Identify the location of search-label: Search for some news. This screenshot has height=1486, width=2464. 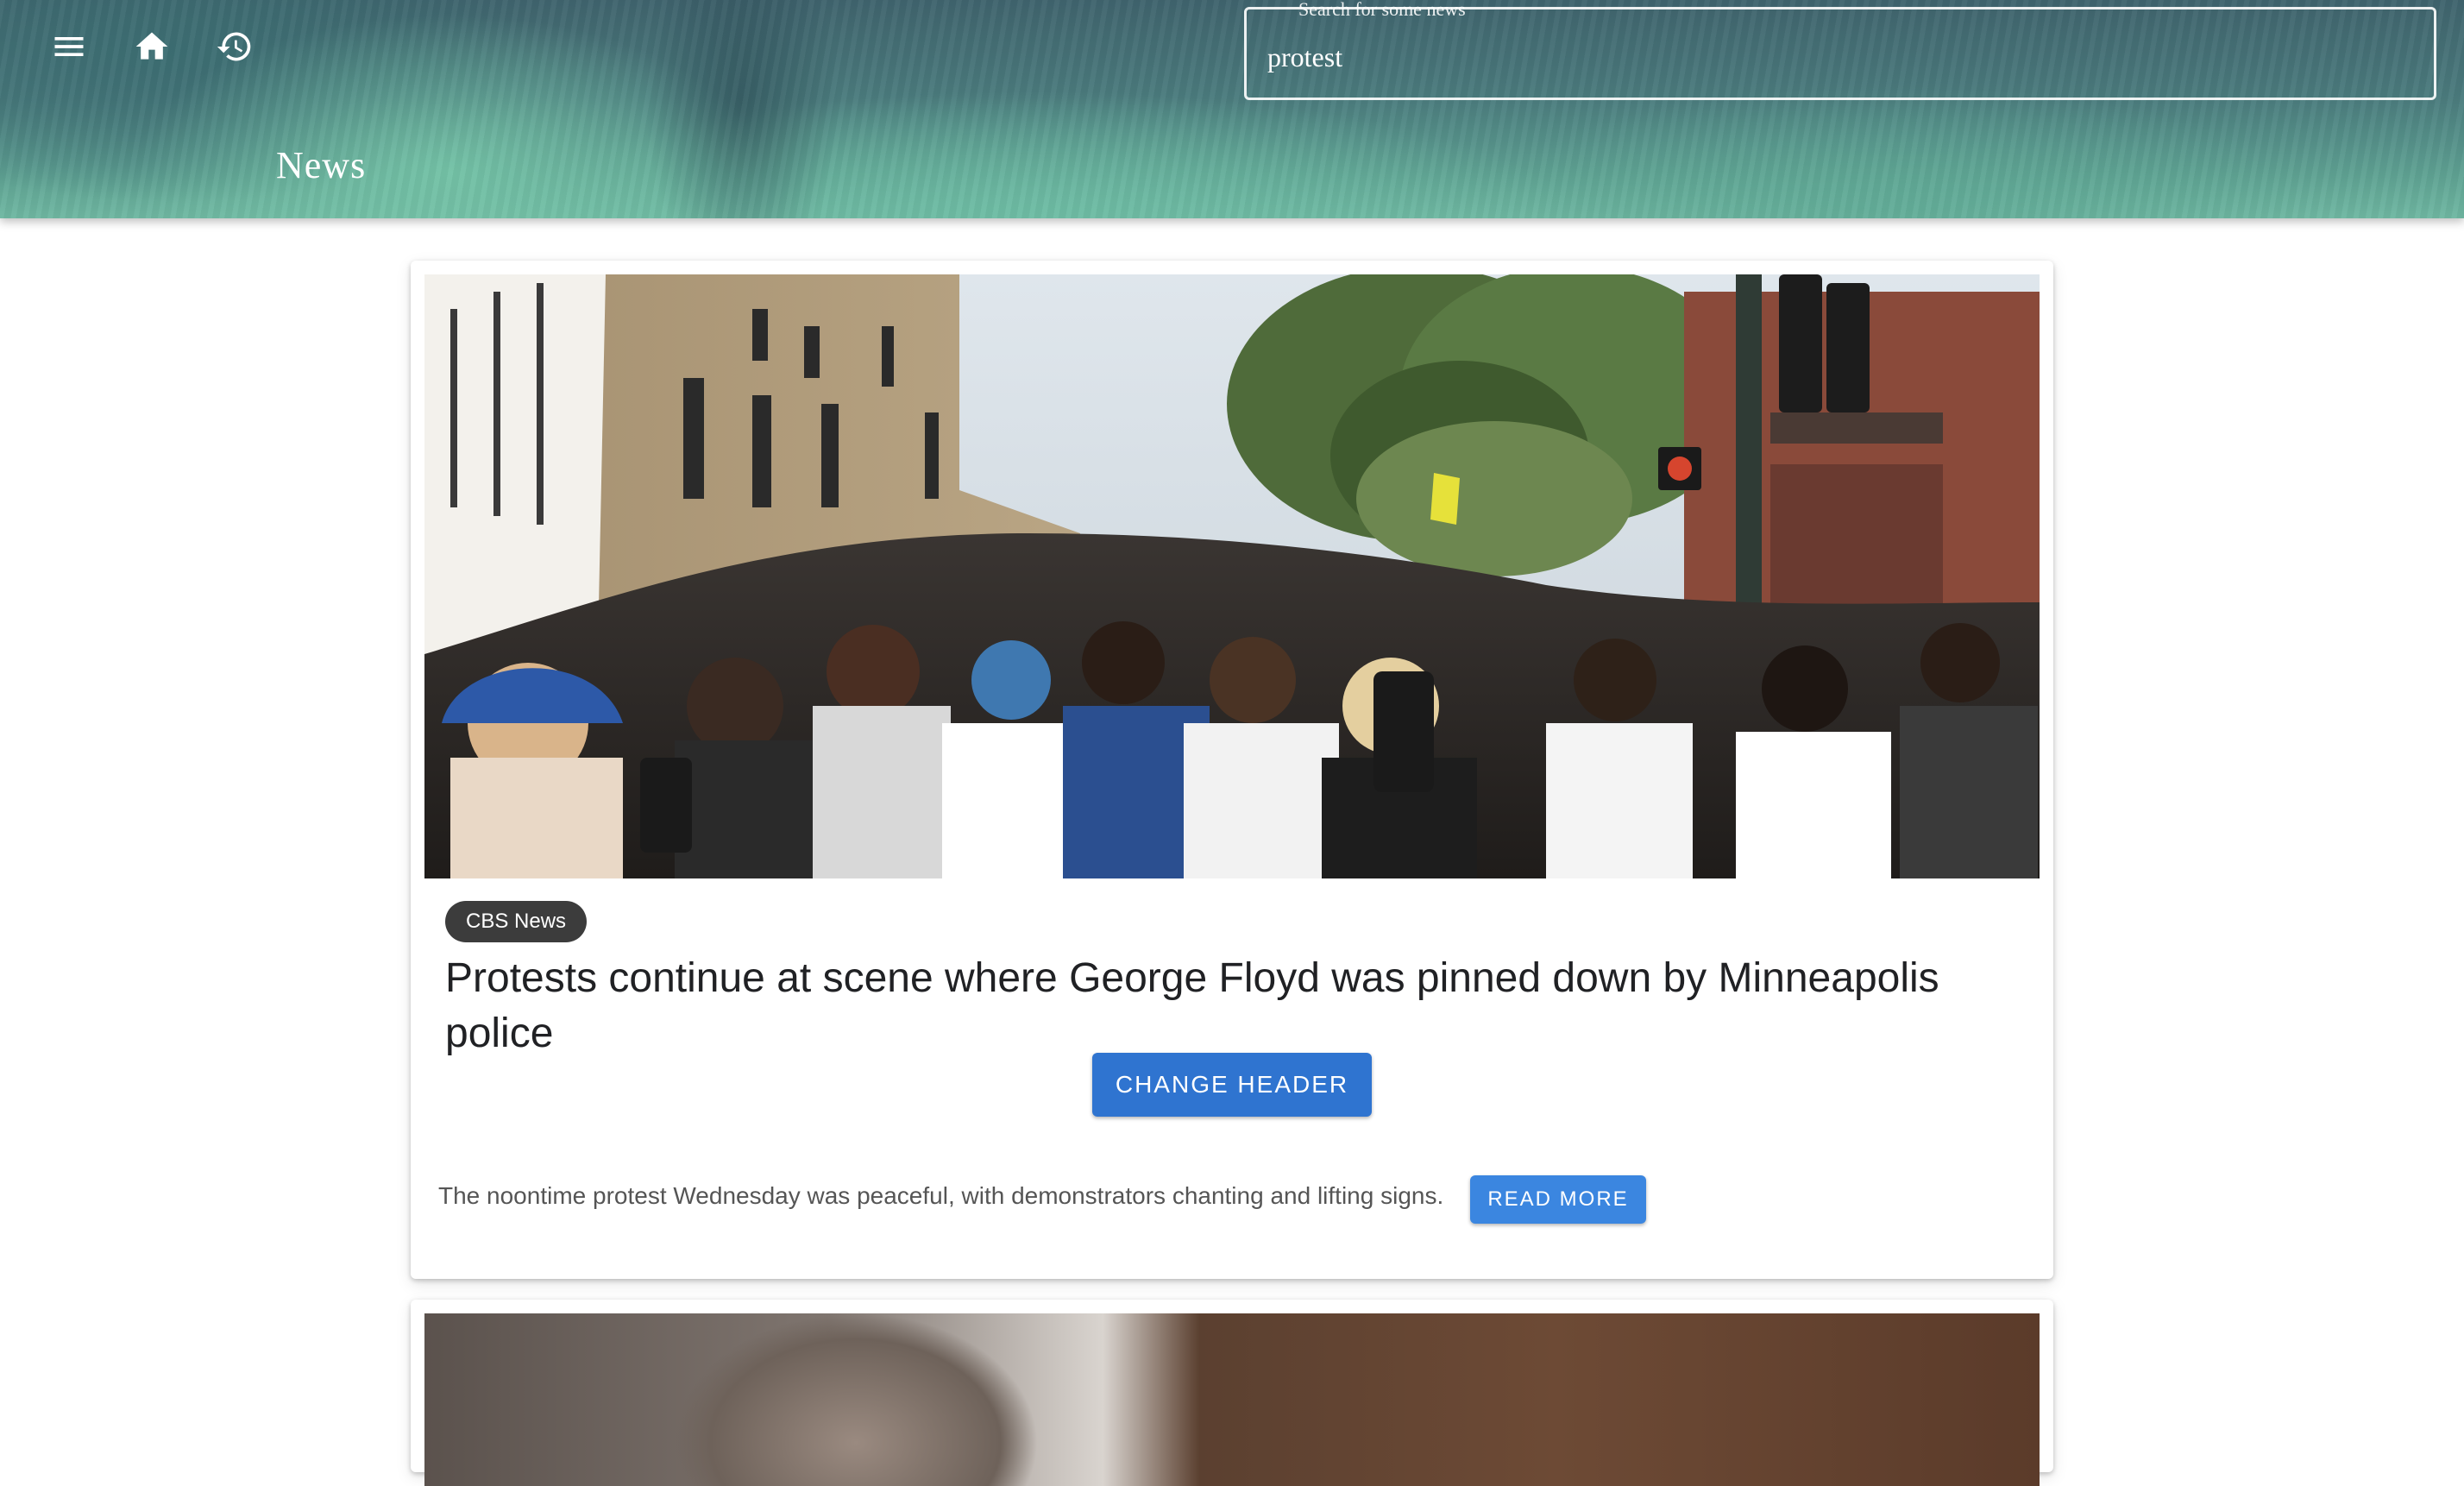
(1382, 10).